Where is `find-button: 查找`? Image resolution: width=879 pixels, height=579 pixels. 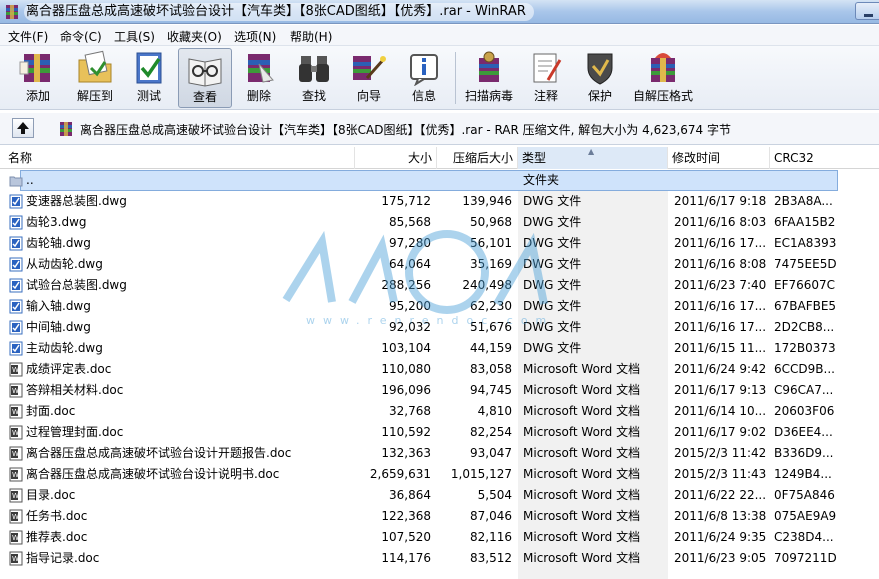
find-button: 查找 is located at coordinates (314, 78).